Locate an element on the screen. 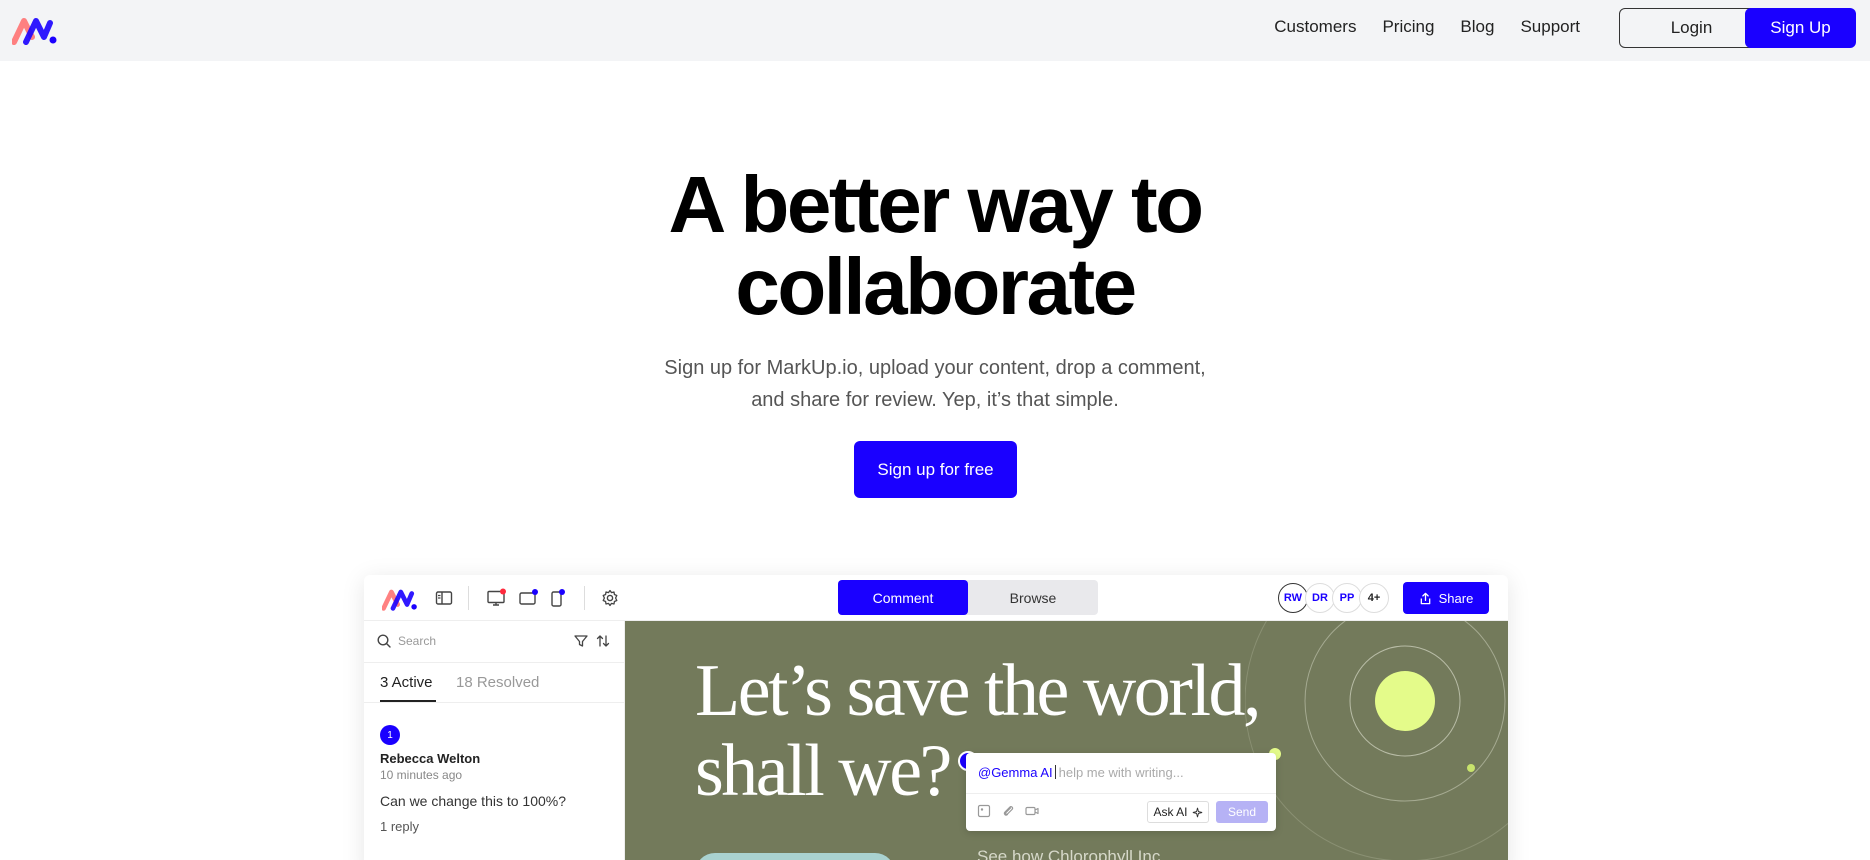  canvas-button-shape is located at coordinates (795, 856).